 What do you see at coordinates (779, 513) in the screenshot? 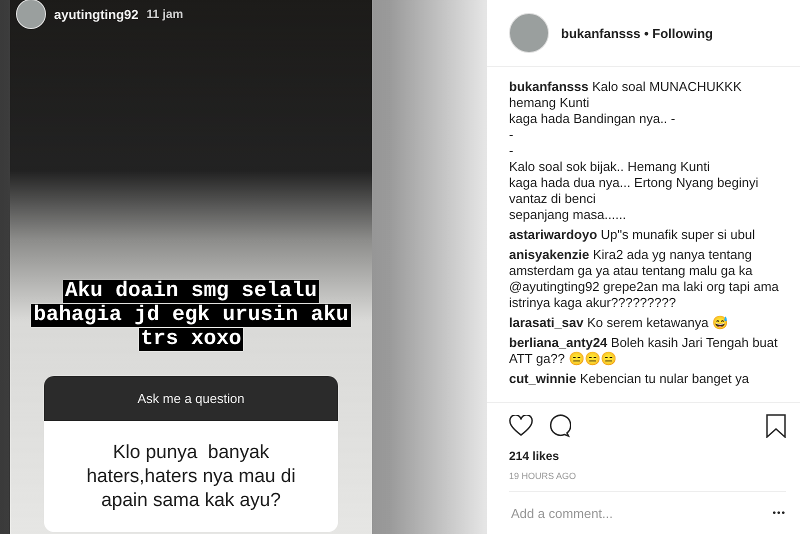
I see `more-button: •••` at bounding box center [779, 513].